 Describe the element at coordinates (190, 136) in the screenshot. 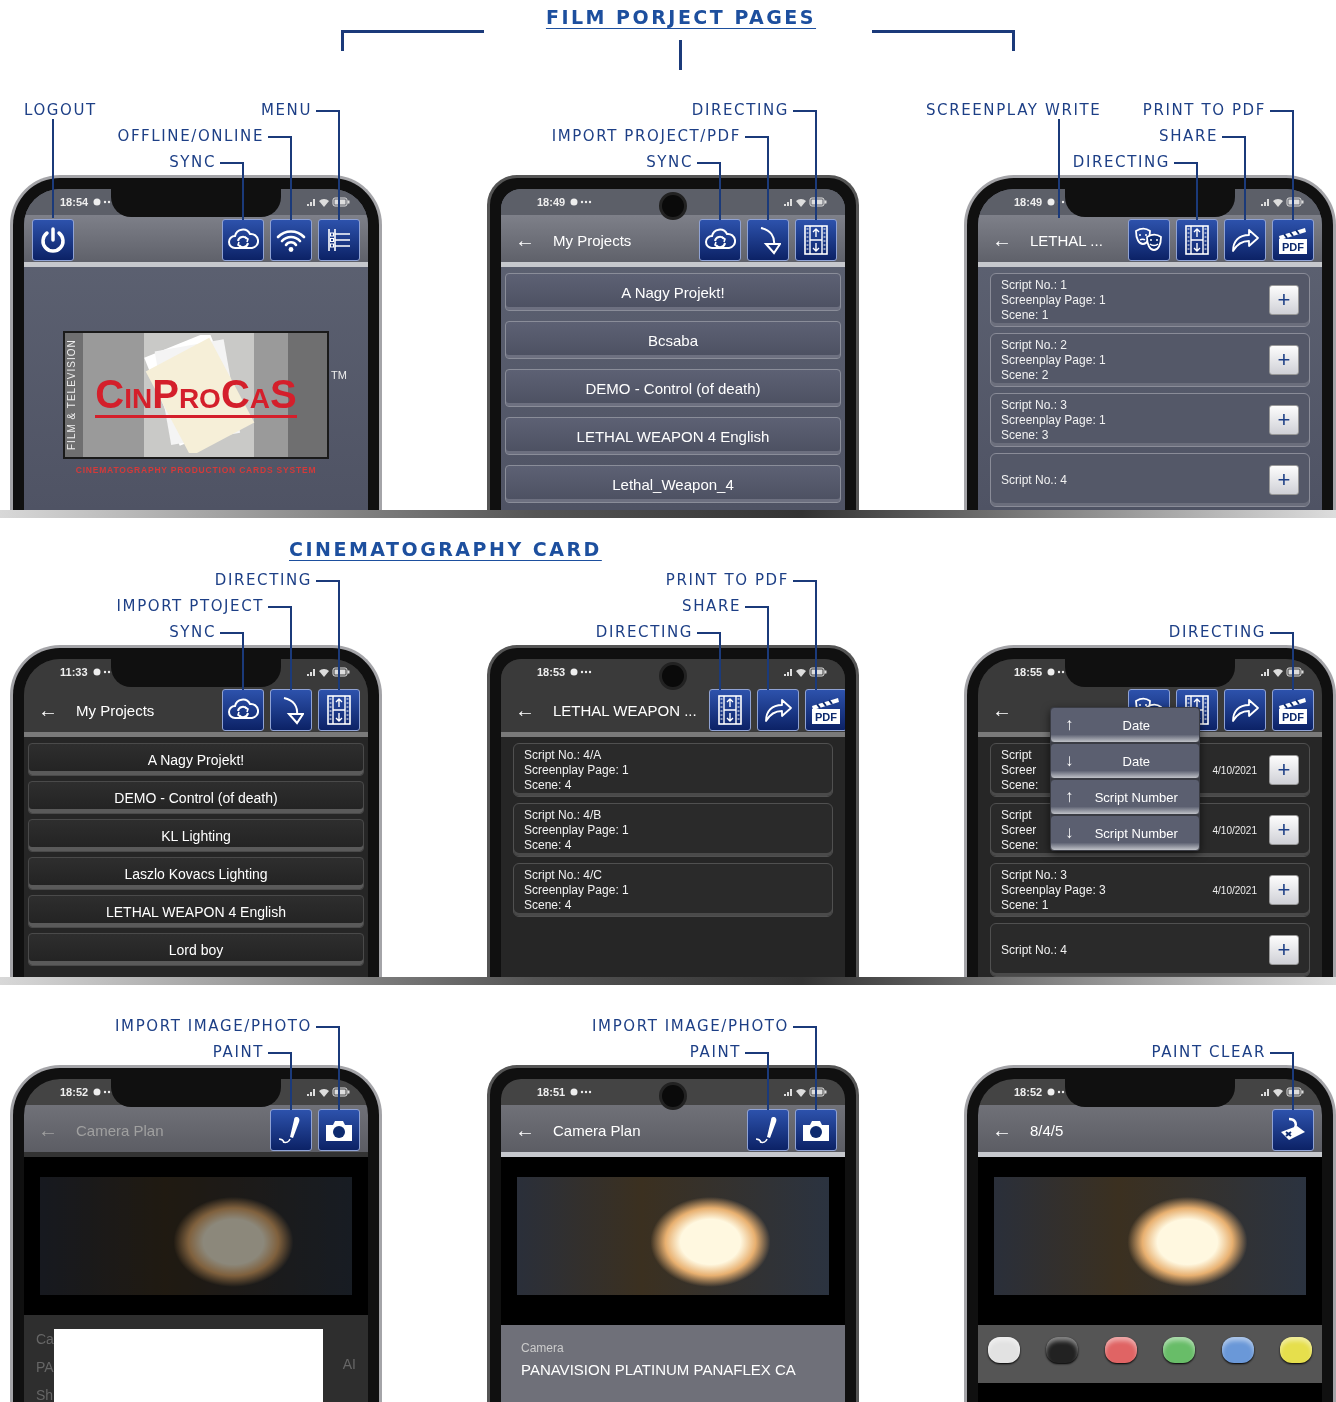

I see `callout-label: OFFLINE/ONLINE` at that location.